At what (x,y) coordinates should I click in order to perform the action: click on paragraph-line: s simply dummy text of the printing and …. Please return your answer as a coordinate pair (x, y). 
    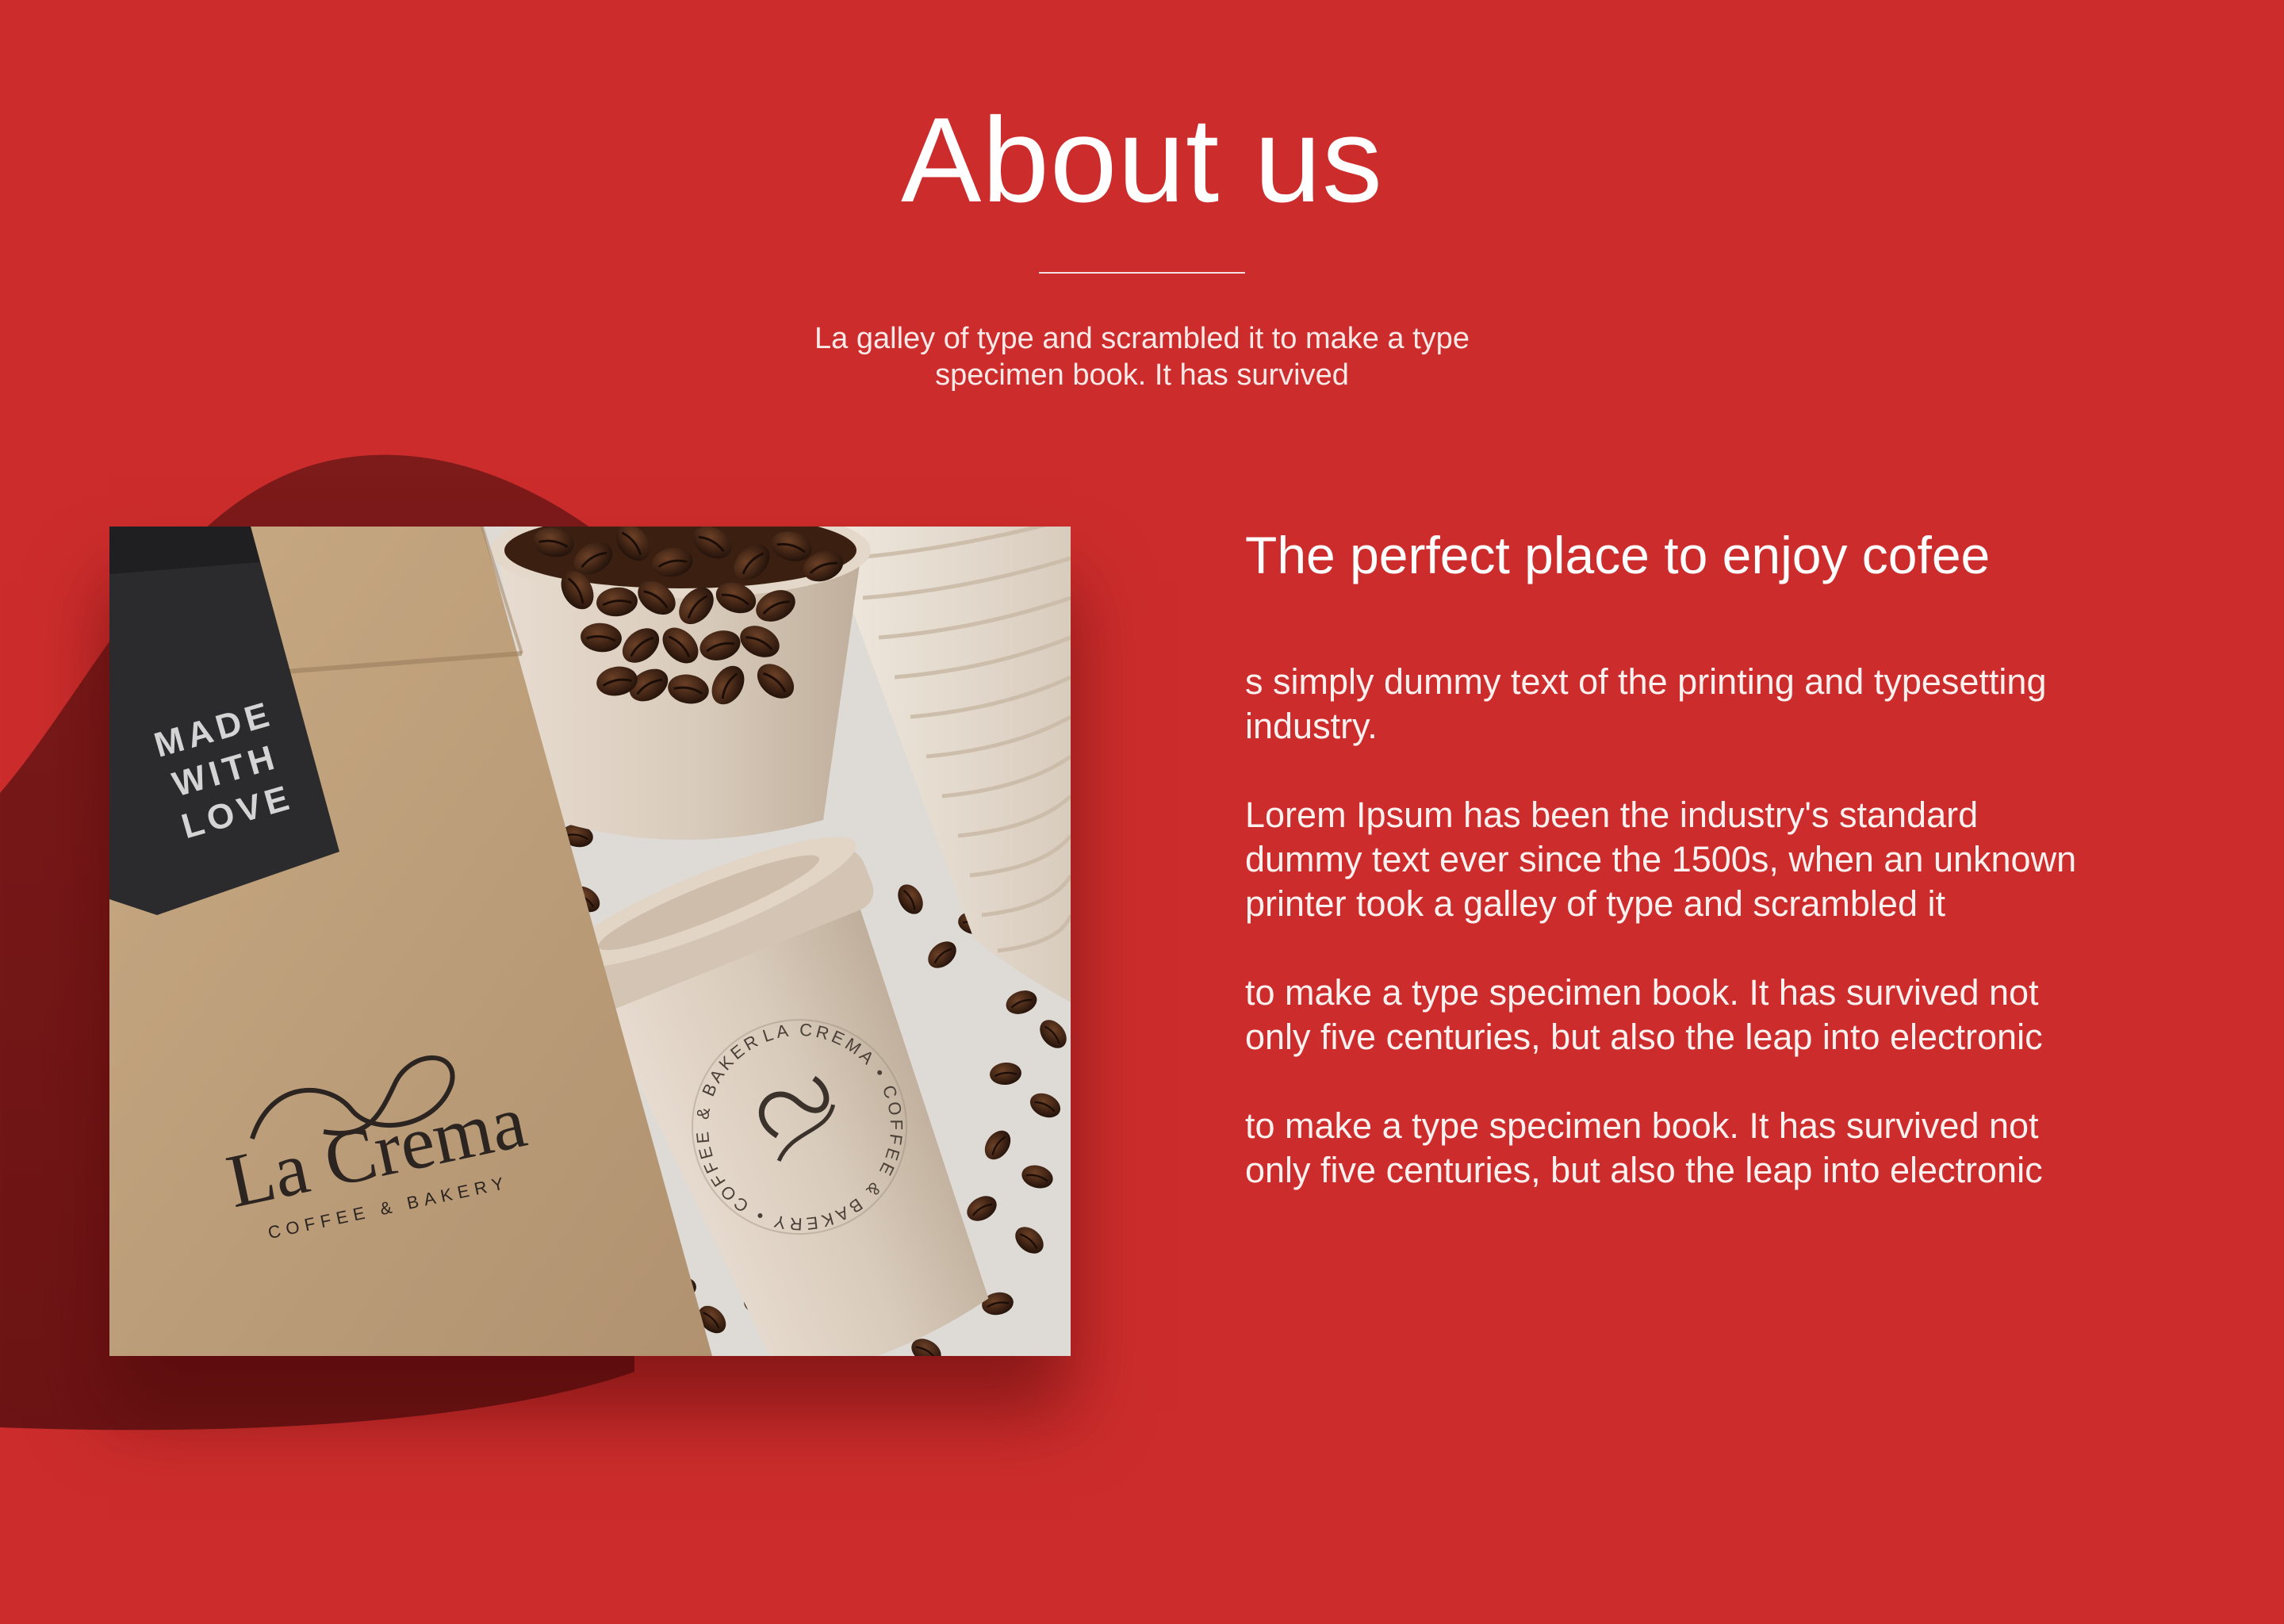
    Looking at the image, I should click on (1646, 681).